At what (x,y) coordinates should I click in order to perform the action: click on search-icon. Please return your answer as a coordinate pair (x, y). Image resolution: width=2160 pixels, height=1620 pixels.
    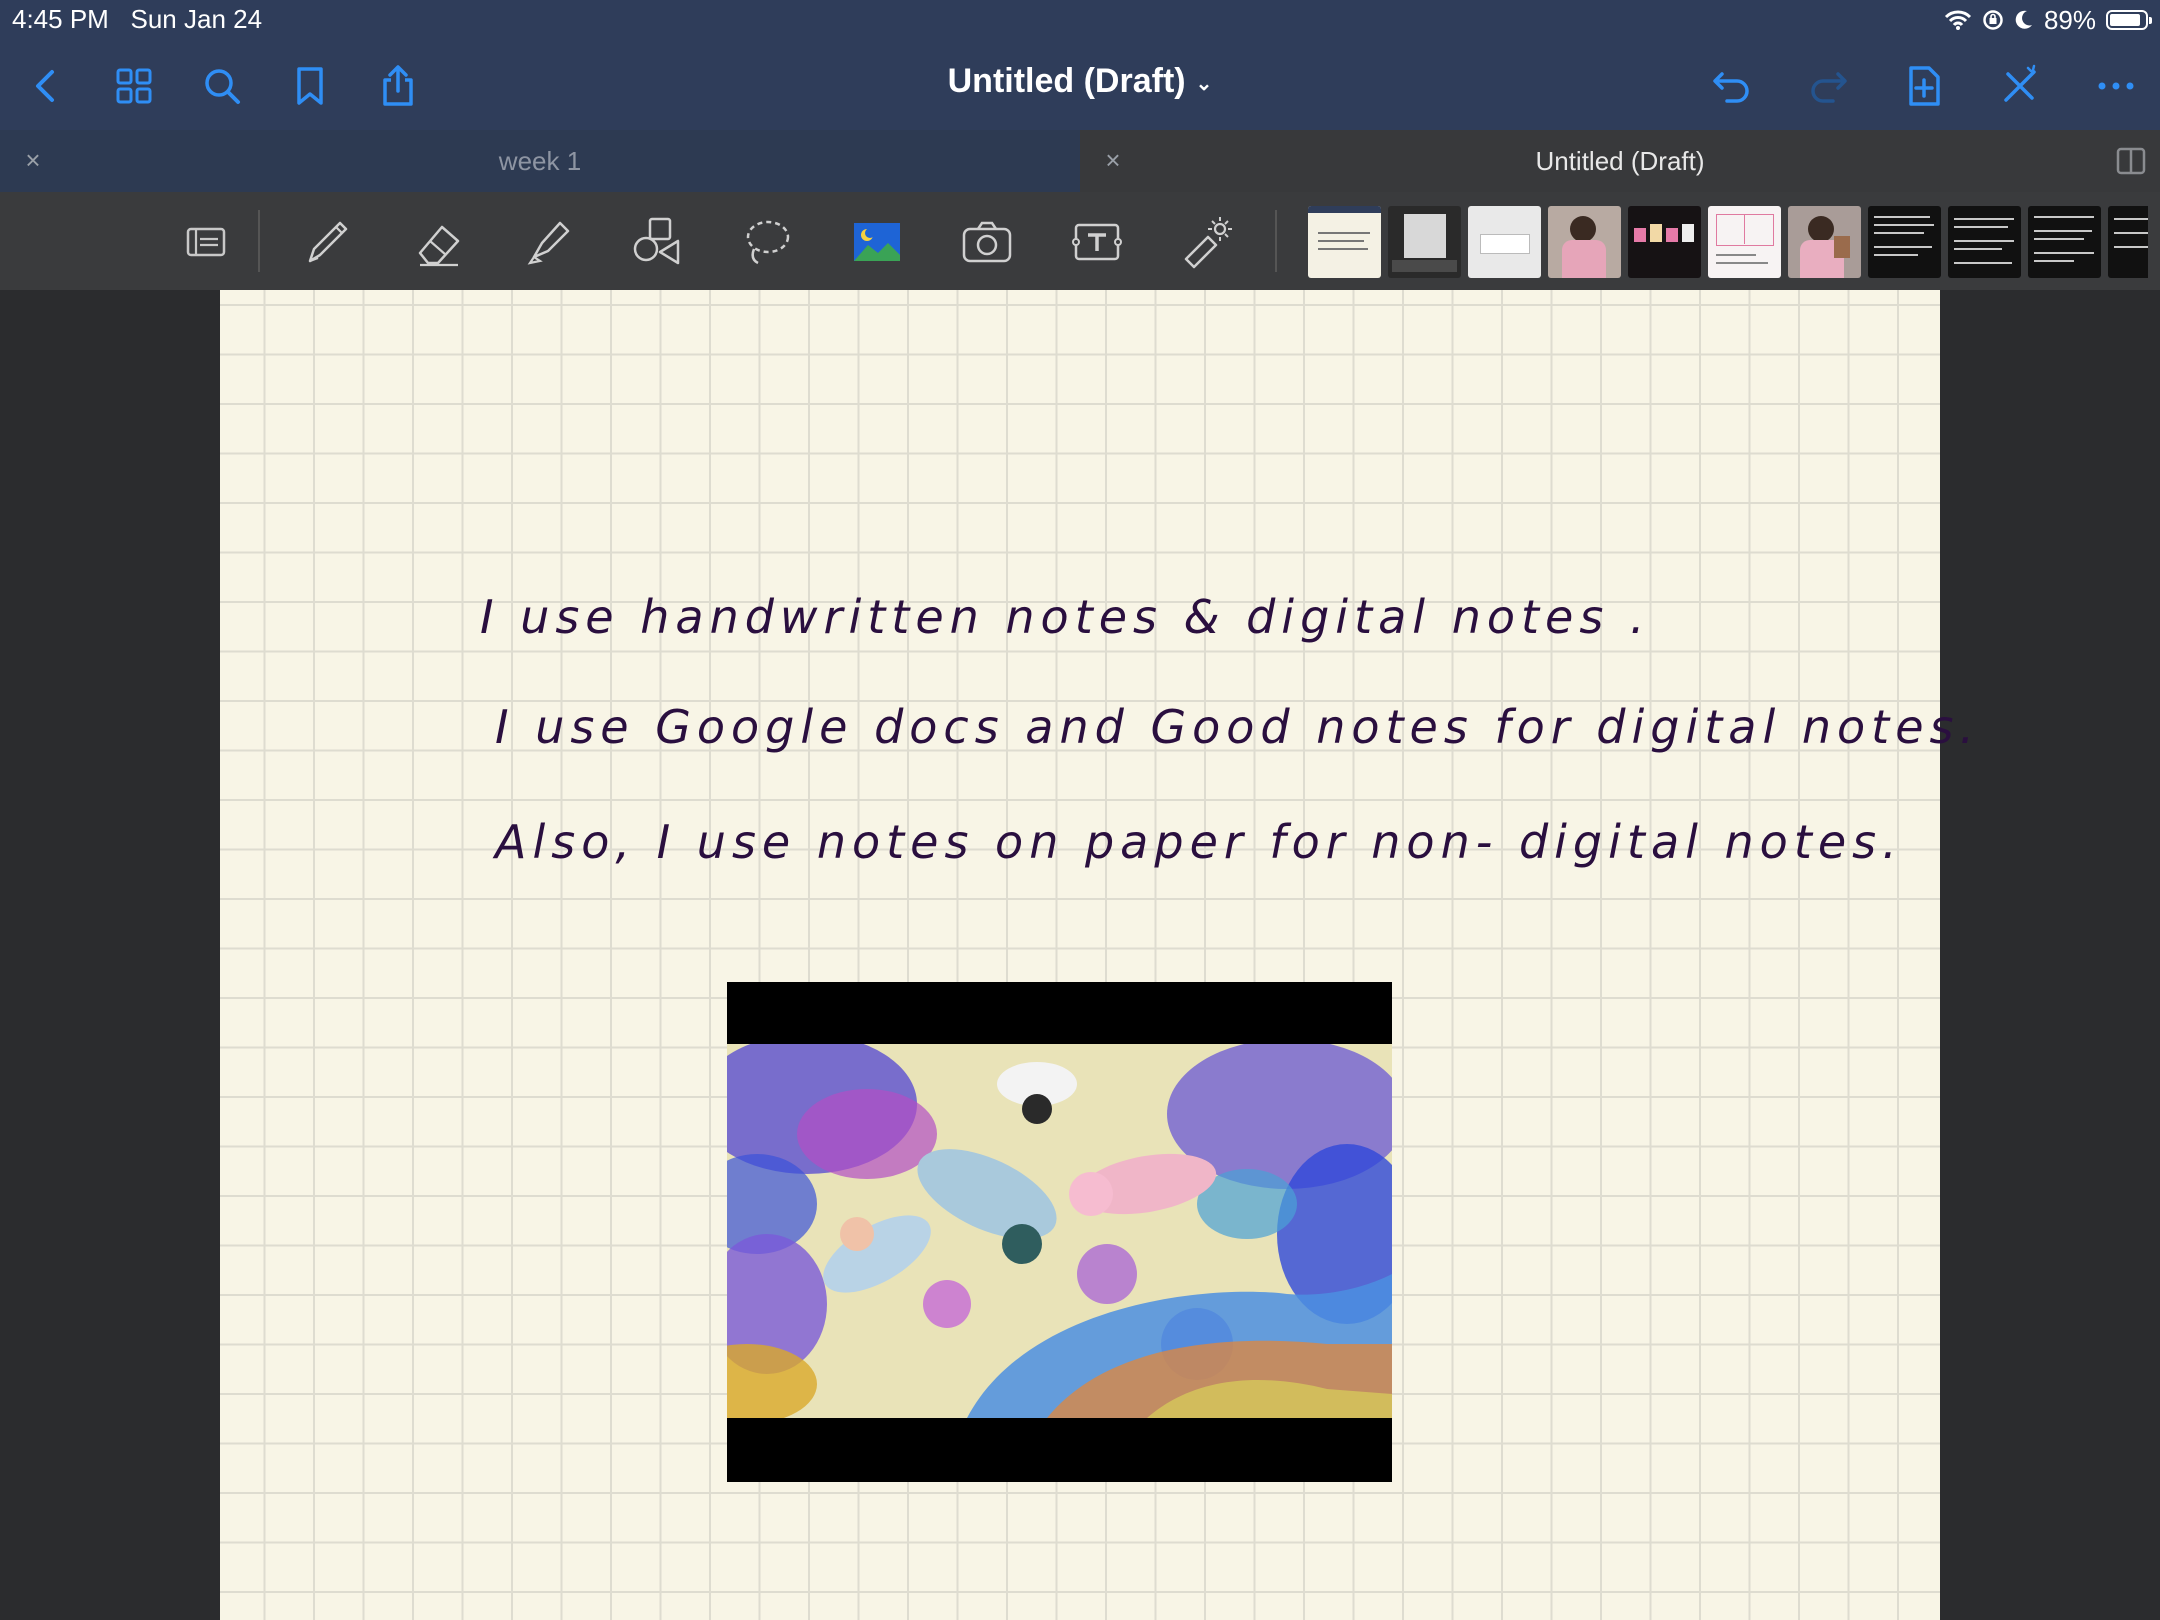
    Looking at the image, I should click on (222, 86).